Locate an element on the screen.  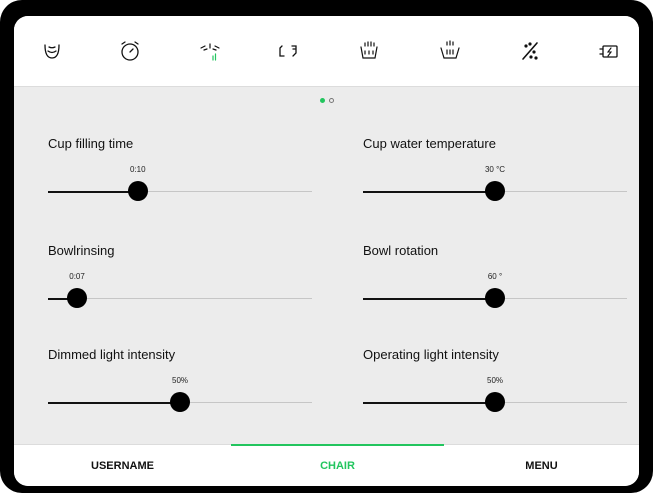
top-toolbar is located at coordinates (326, 51).